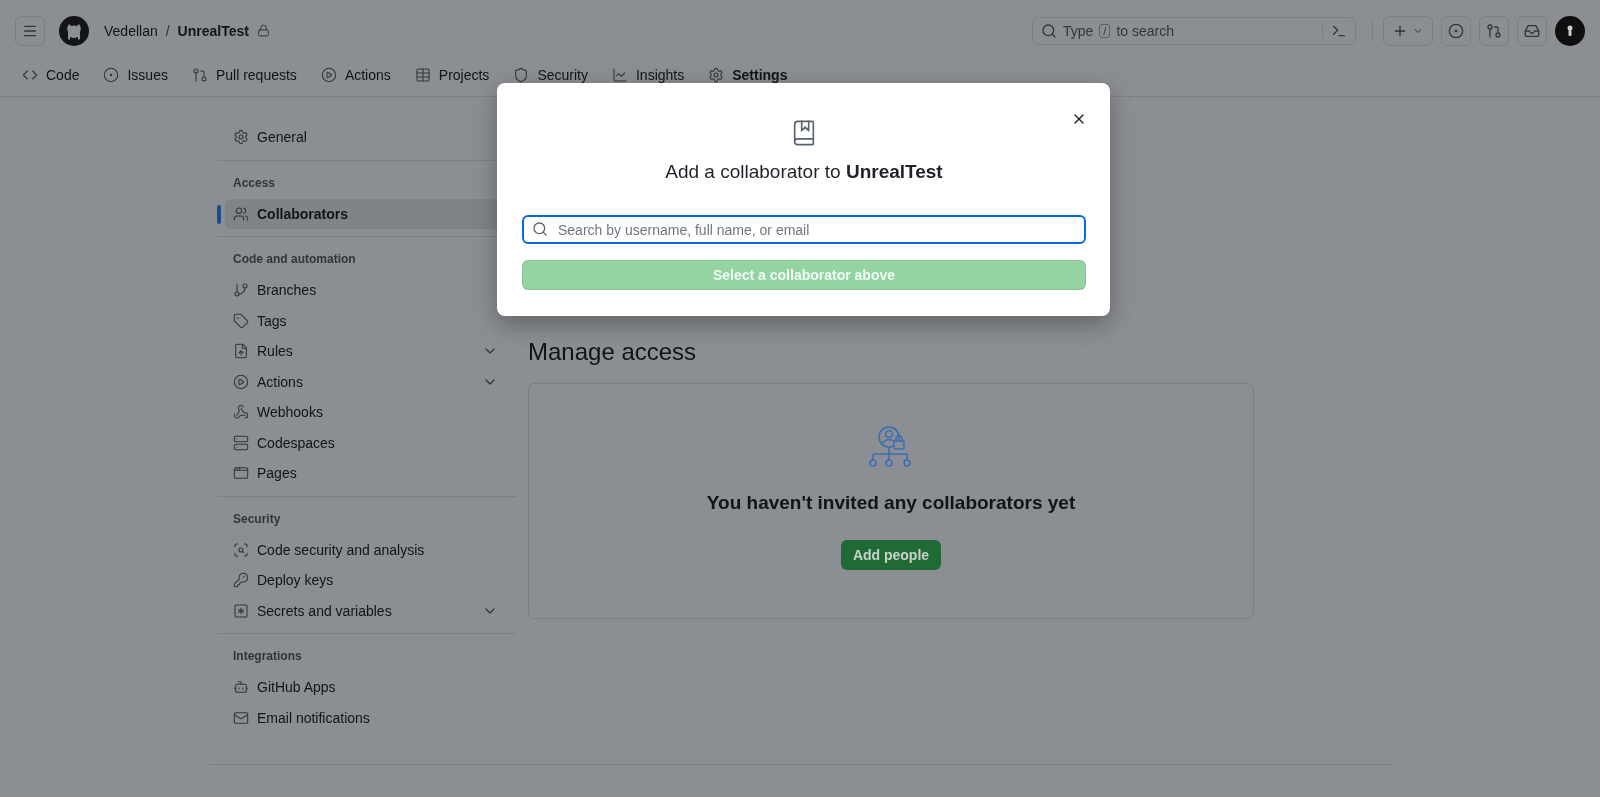 Image resolution: width=1600 pixels, height=797 pixels. What do you see at coordinates (1194, 30) in the screenshot?
I see `search-field: Type / to search` at bounding box center [1194, 30].